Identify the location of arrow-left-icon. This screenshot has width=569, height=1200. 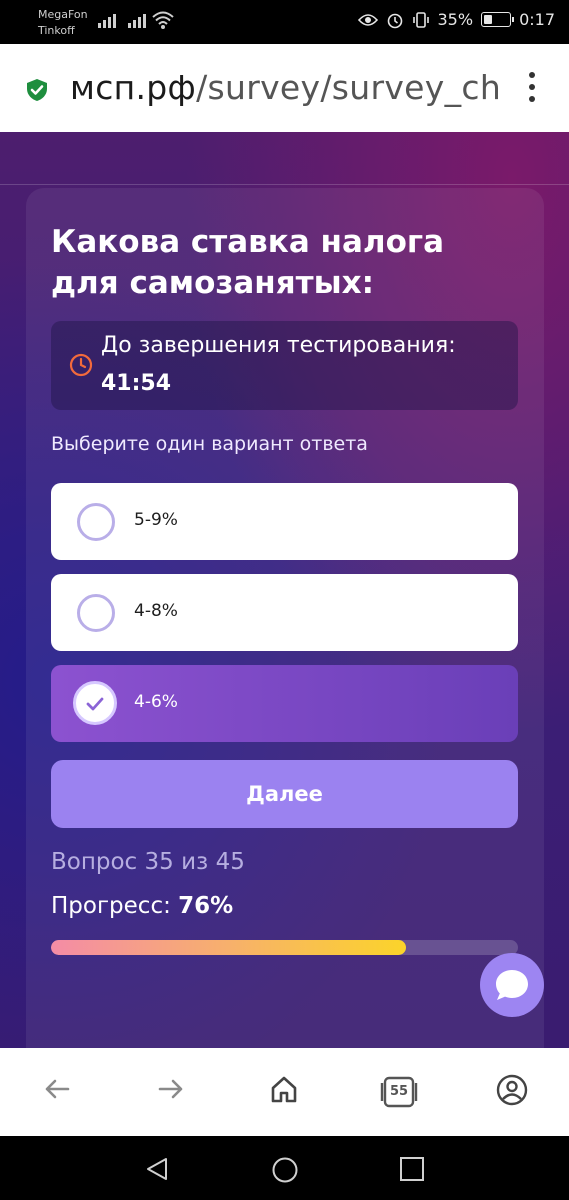
(57, 1089).